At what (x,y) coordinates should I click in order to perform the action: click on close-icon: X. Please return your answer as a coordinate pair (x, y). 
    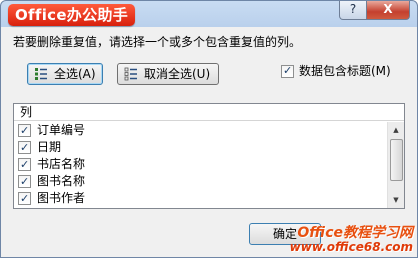
    Looking at the image, I should click on (388, 9).